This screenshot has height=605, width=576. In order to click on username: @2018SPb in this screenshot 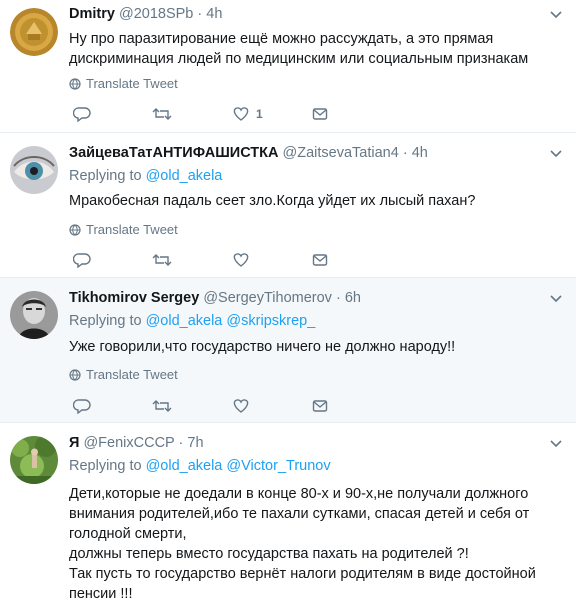, I will do `click(156, 14)`.